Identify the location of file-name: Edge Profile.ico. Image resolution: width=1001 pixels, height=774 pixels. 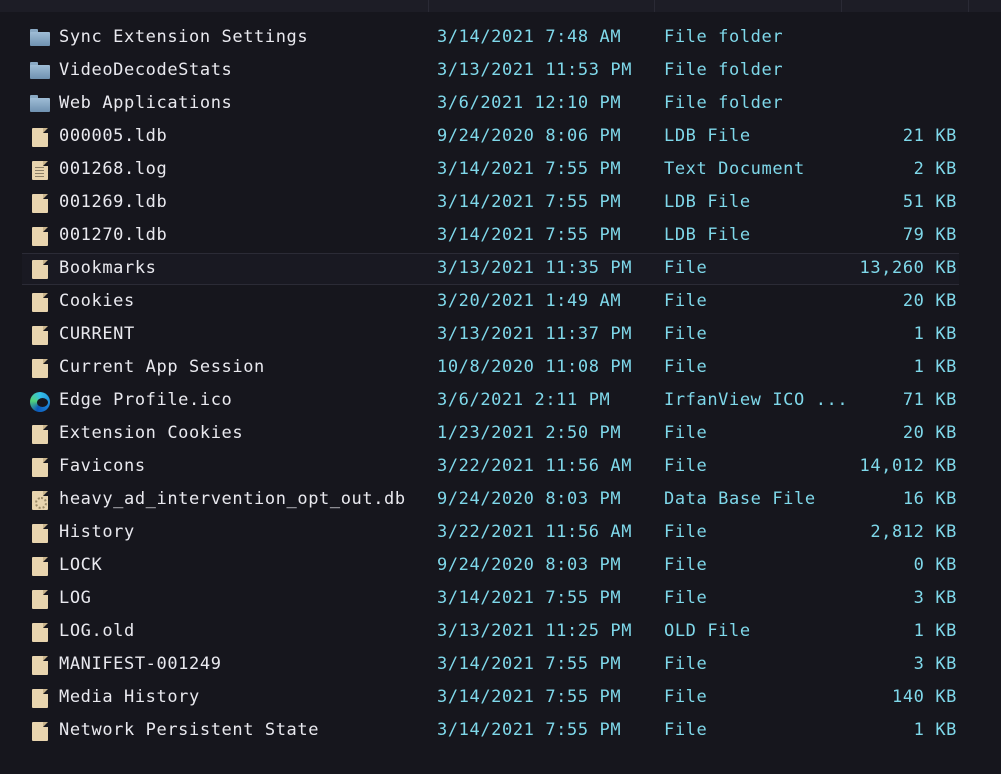
(146, 400).